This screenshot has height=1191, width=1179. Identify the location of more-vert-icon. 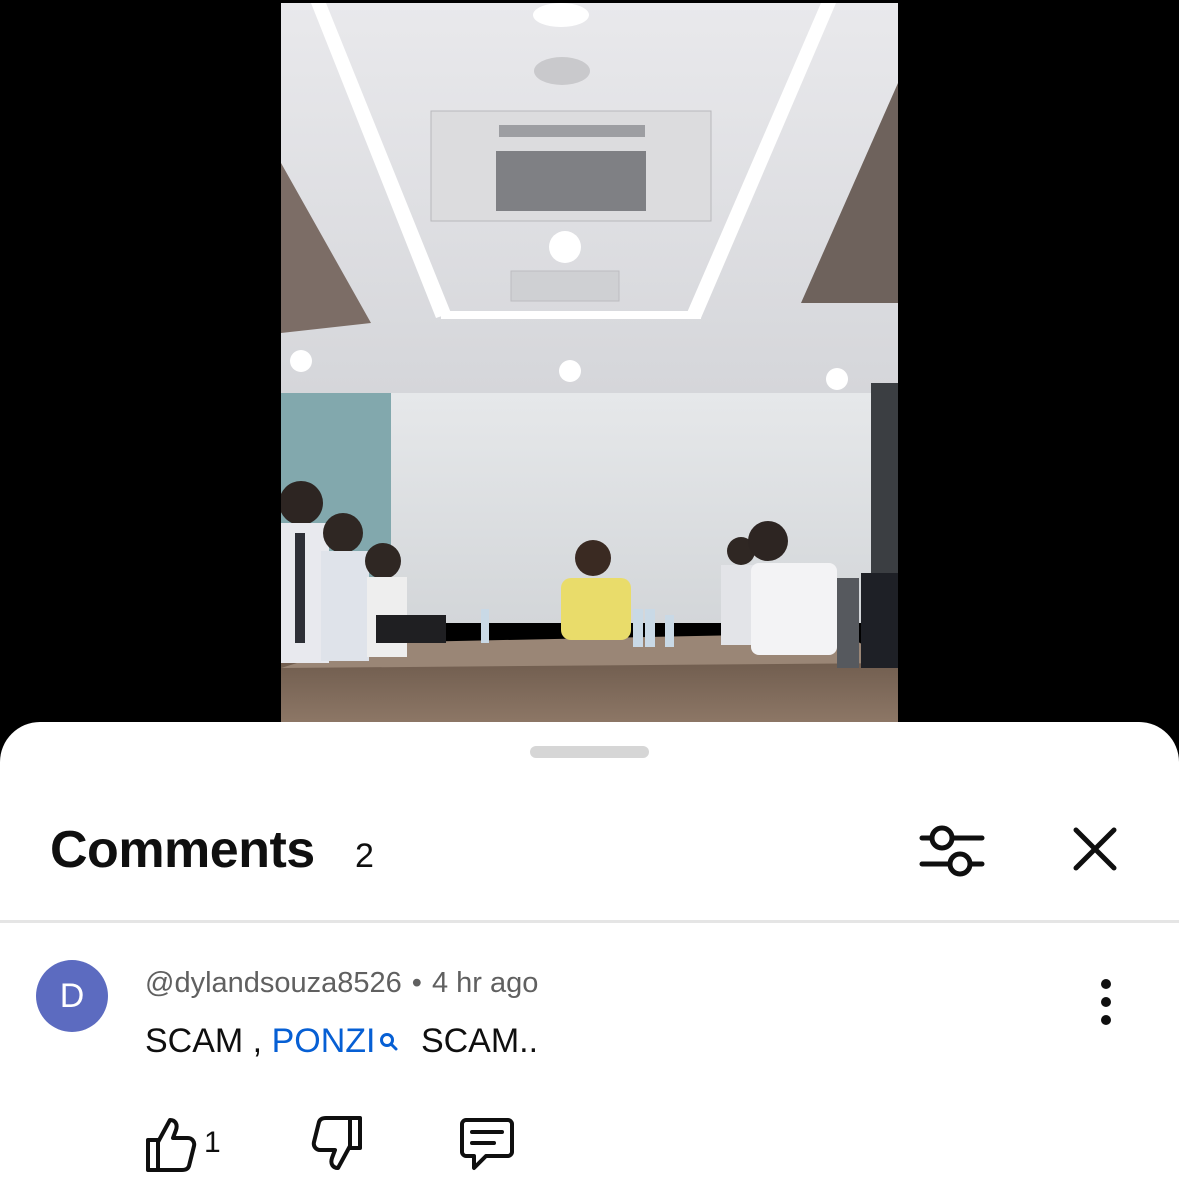
(1106, 1002).